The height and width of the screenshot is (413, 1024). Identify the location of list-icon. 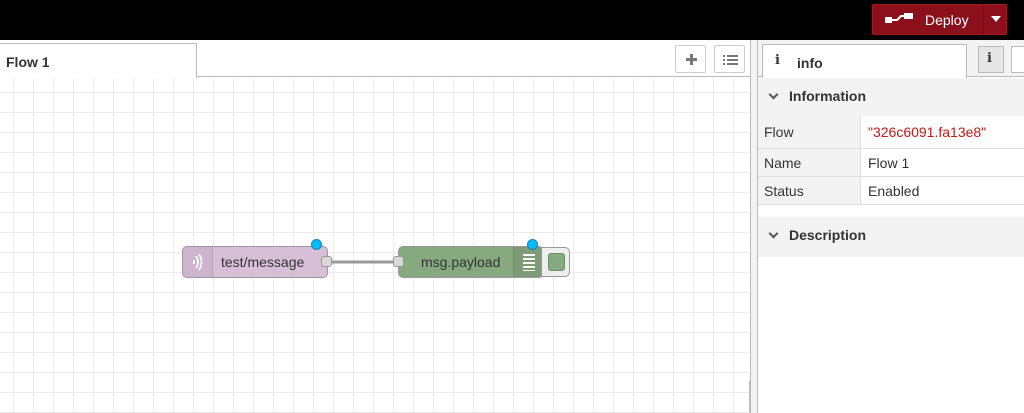
(730, 60).